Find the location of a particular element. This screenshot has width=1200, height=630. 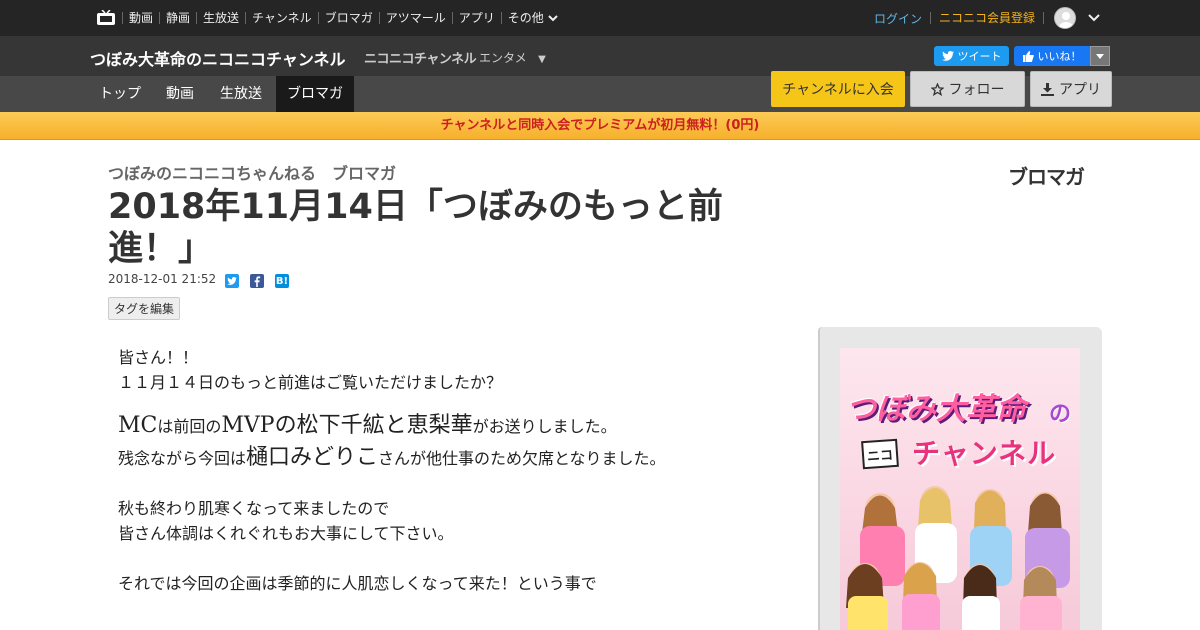

tab-live: 生放送 is located at coordinates (241, 94).